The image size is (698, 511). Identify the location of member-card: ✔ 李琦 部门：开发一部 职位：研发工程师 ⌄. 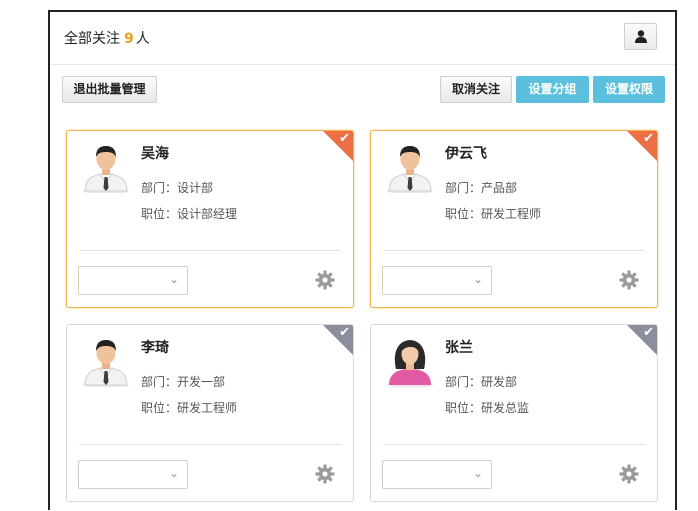
(210, 413).